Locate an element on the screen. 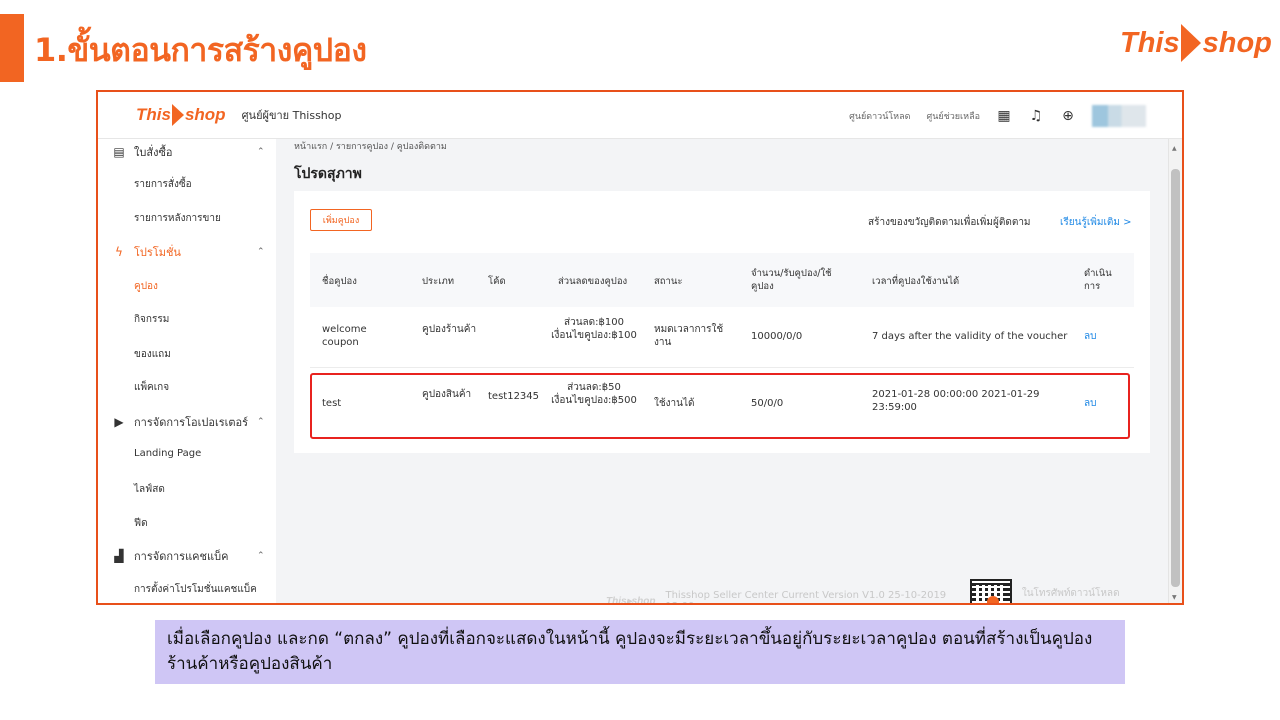 This screenshot has height=720, width=1280. sidebar-group-label: ใบสั่งซื้อ is located at coordinates (153, 152).